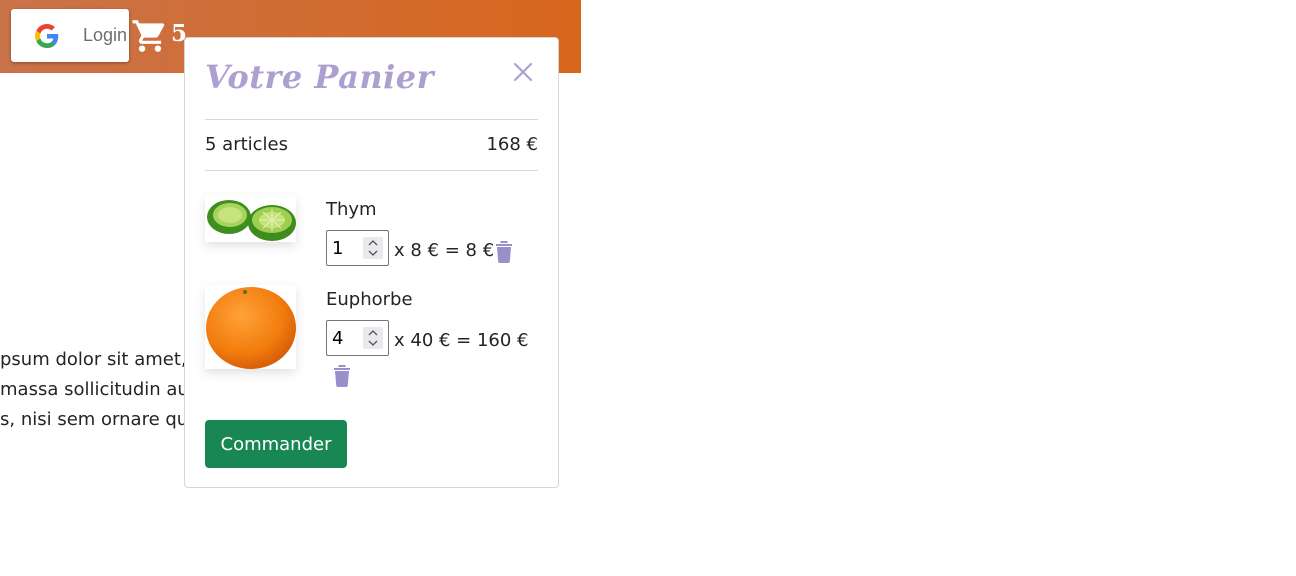  Describe the element at coordinates (461, 340) in the screenshot. I see `cart-item-price-calc: x 40 € = 160 €` at that location.